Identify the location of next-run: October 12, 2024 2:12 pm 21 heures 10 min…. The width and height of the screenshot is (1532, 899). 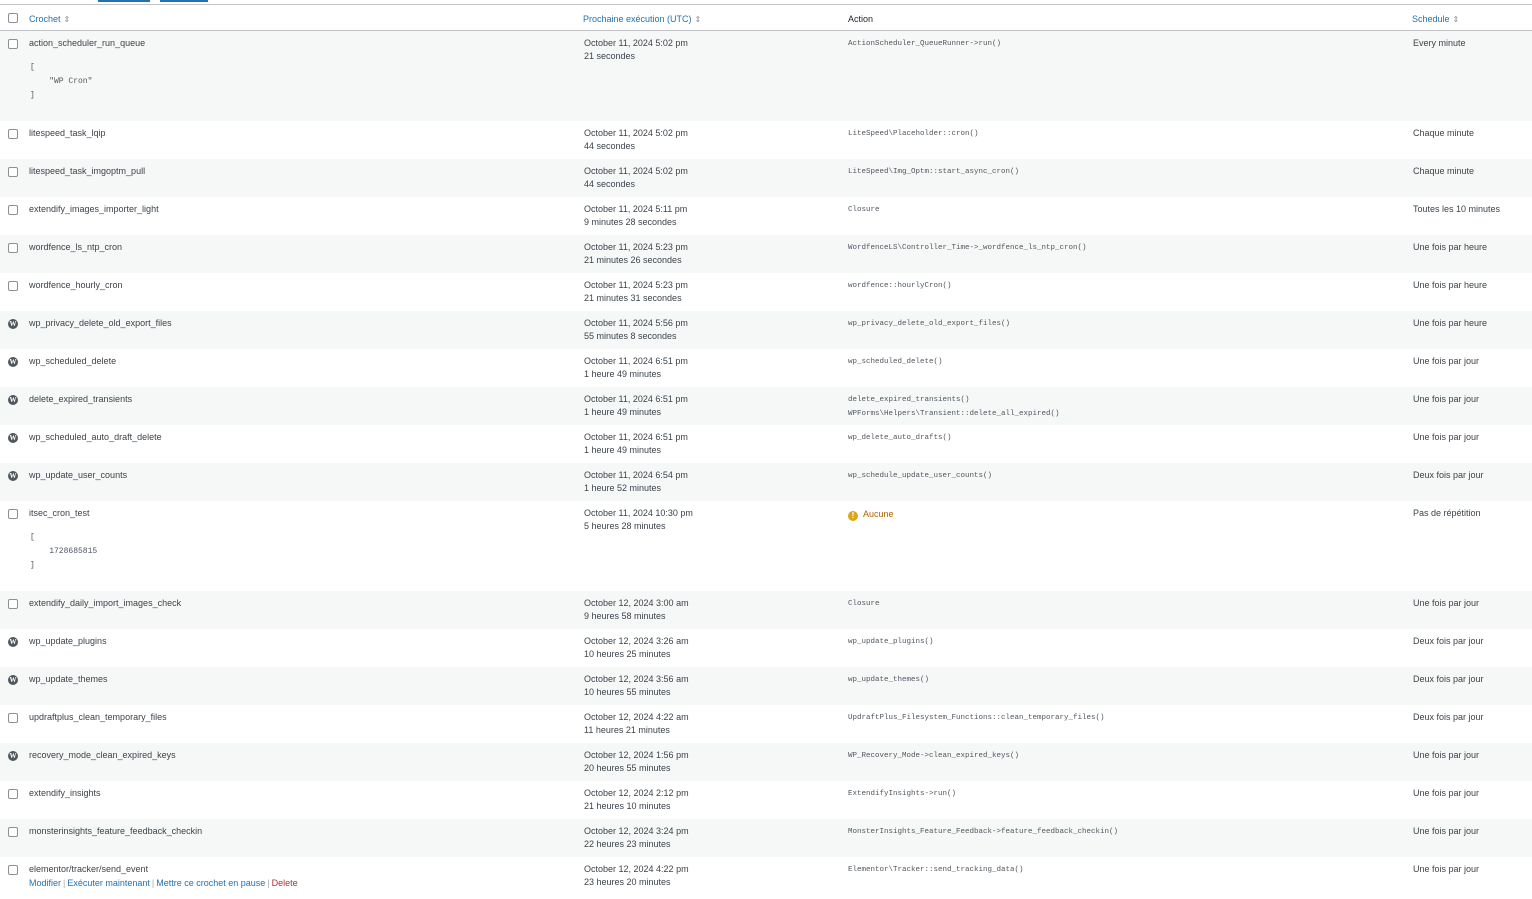
(636, 800).